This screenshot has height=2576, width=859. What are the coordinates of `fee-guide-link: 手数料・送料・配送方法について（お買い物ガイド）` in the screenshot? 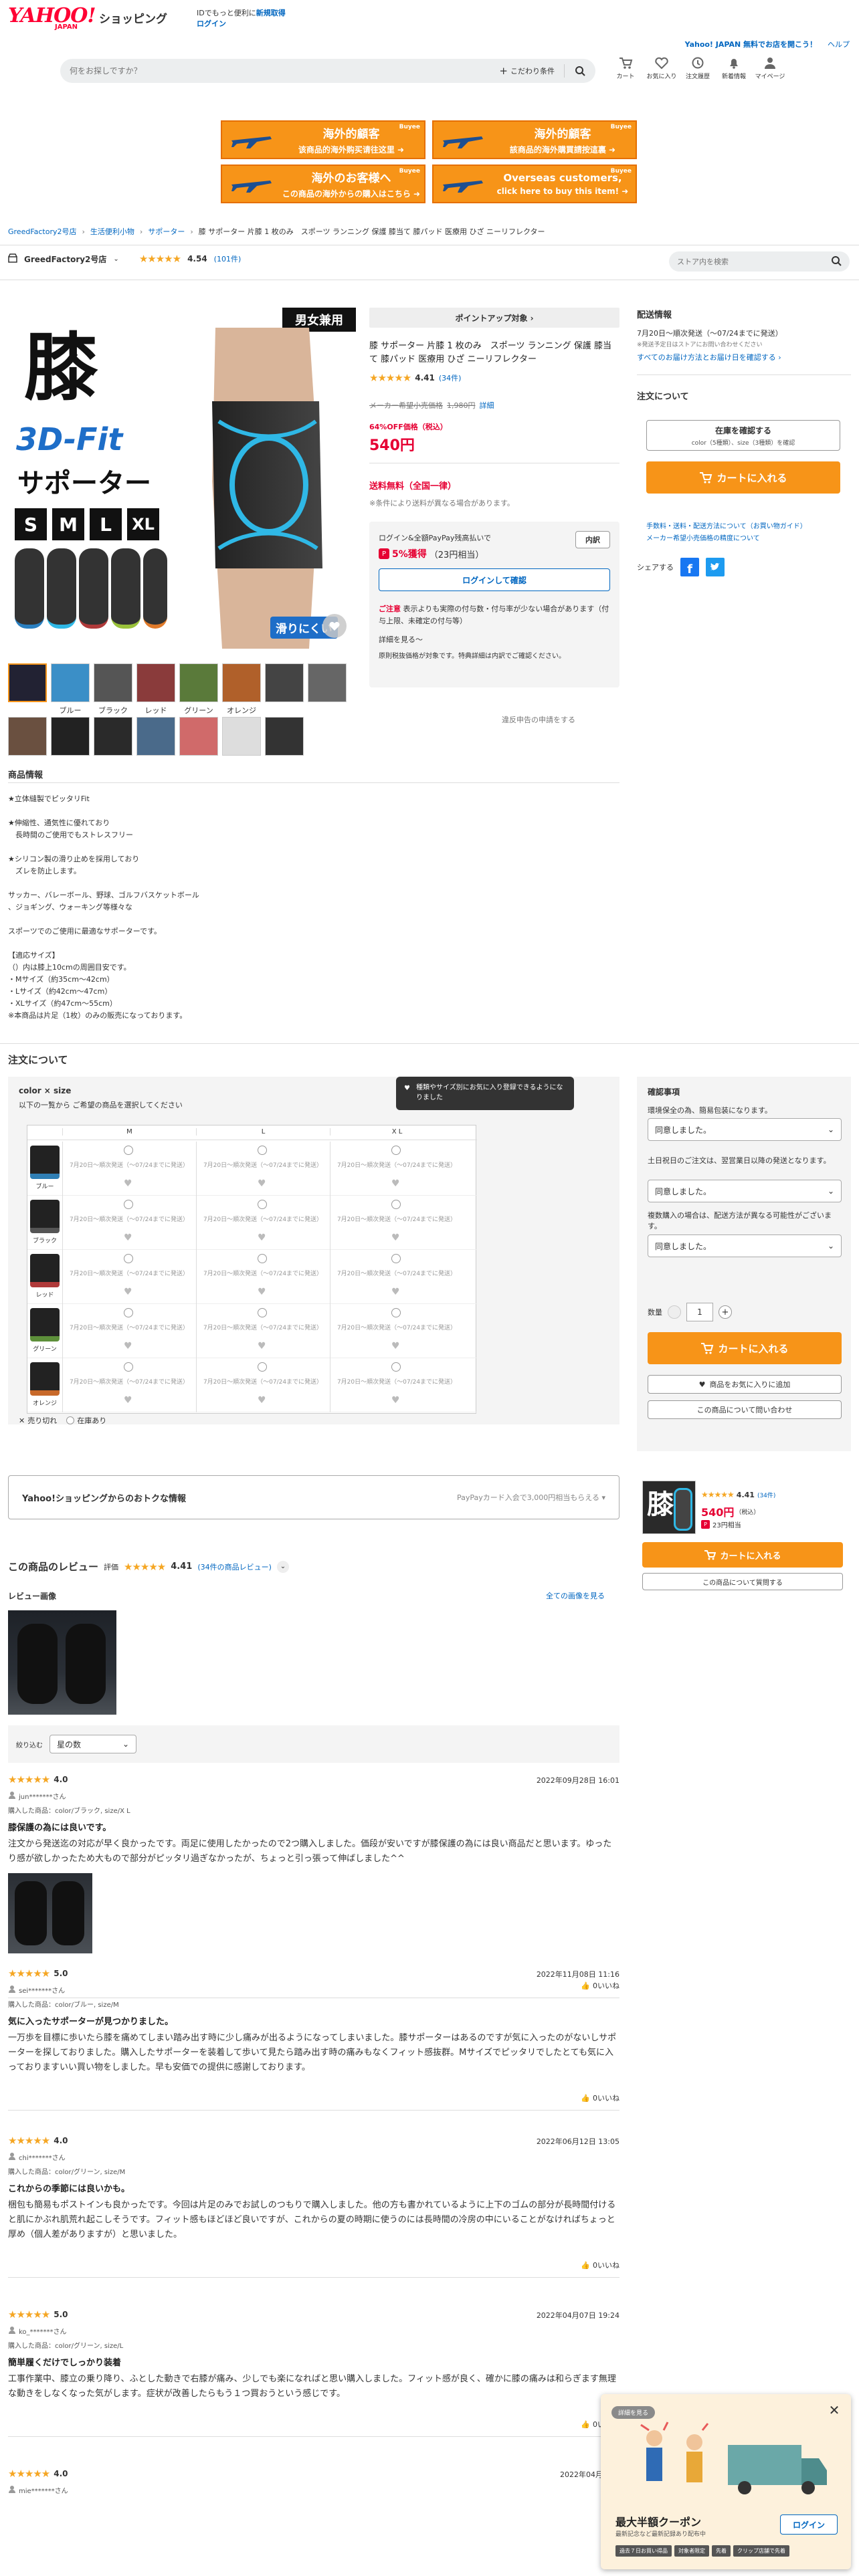 It's located at (726, 525).